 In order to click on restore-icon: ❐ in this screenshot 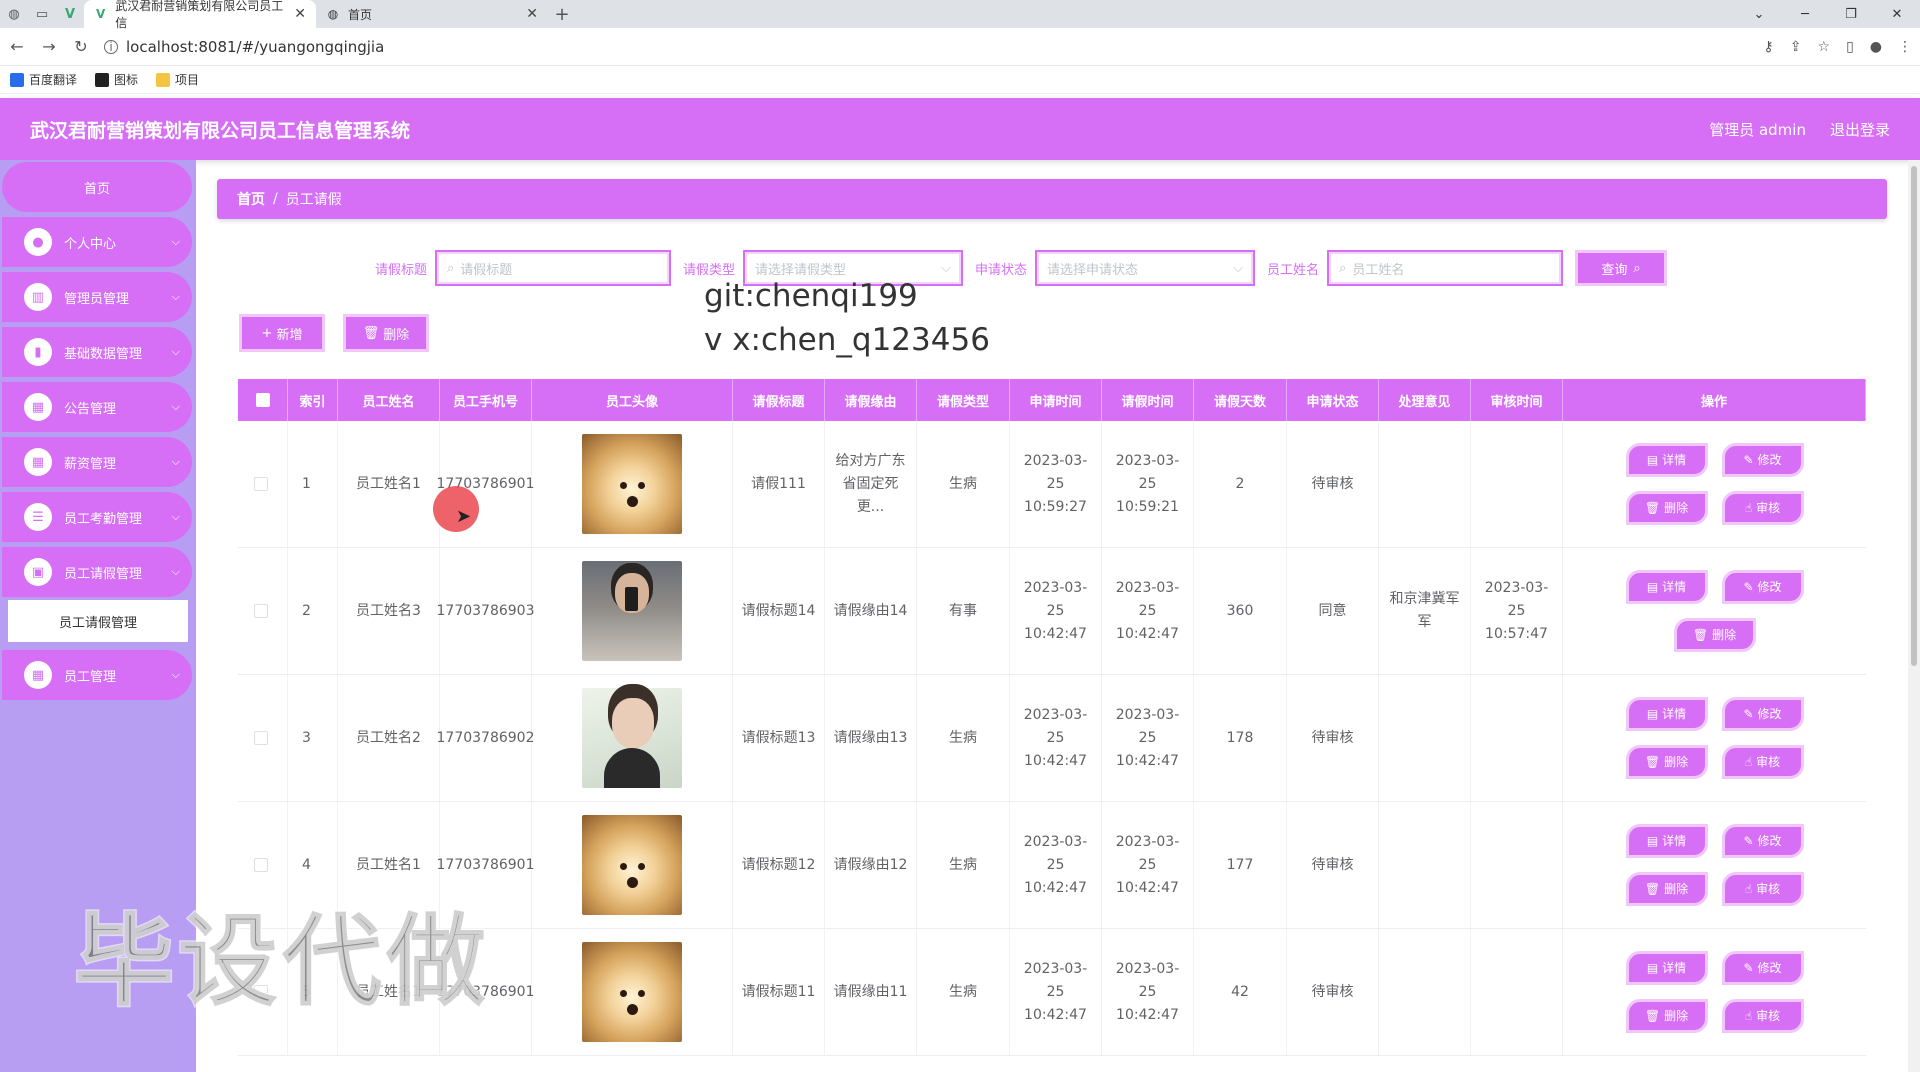, I will do `click(1851, 14)`.